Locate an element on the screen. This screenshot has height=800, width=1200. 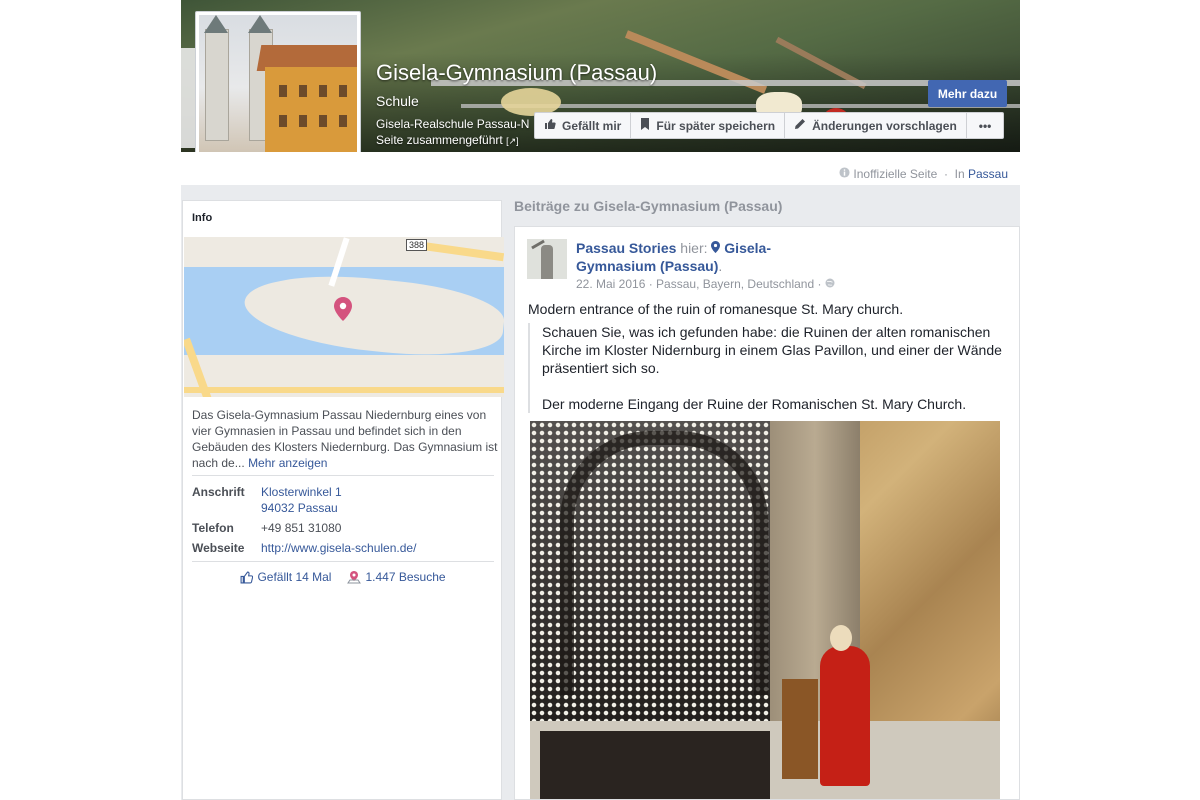
location-link: Passau is located at coordinates (988, 174).